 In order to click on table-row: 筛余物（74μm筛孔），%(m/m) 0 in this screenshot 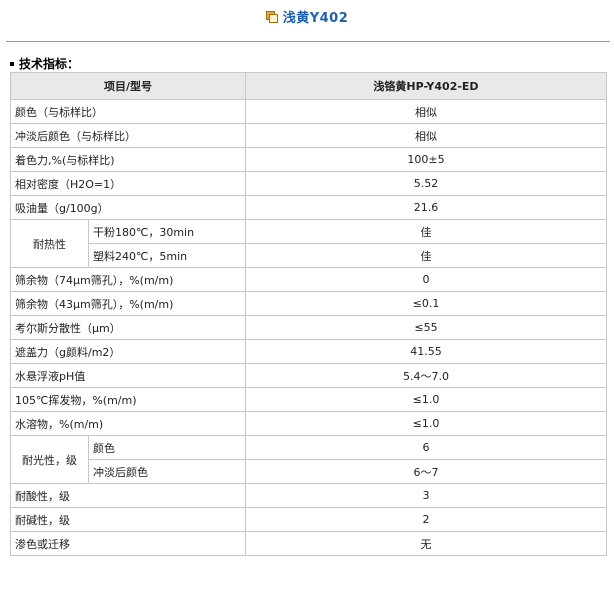, I will do `click(308, 279)`.